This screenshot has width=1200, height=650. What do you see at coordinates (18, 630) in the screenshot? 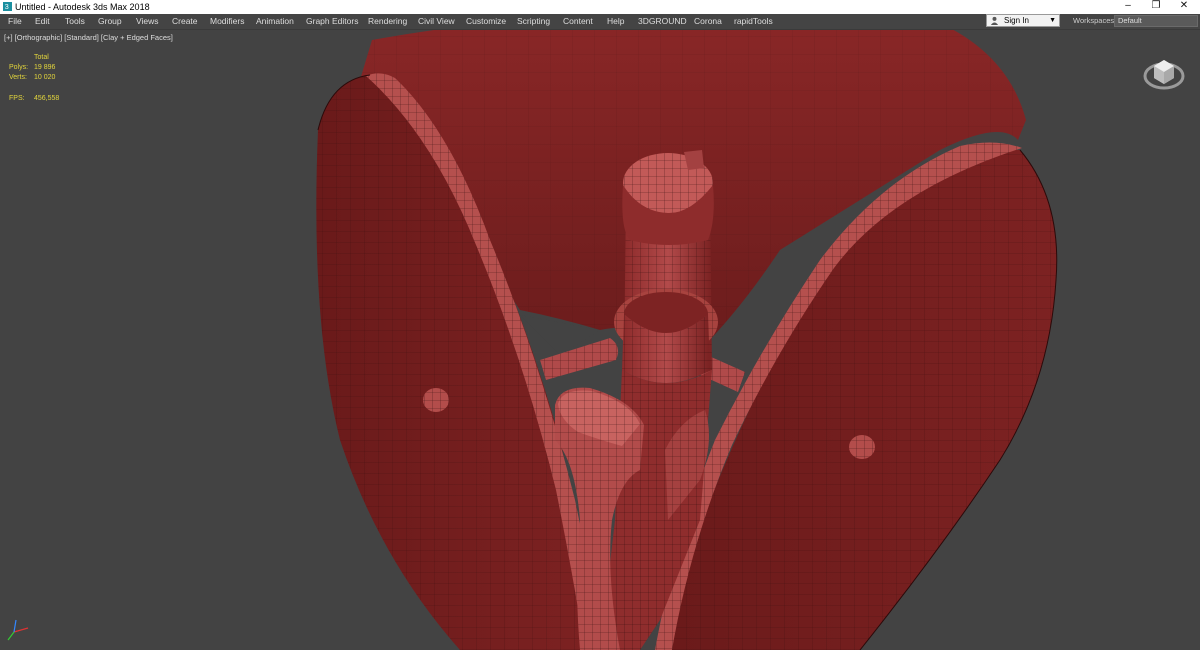
I see `axis-tripod-icon` at bounding box center [18, 630].